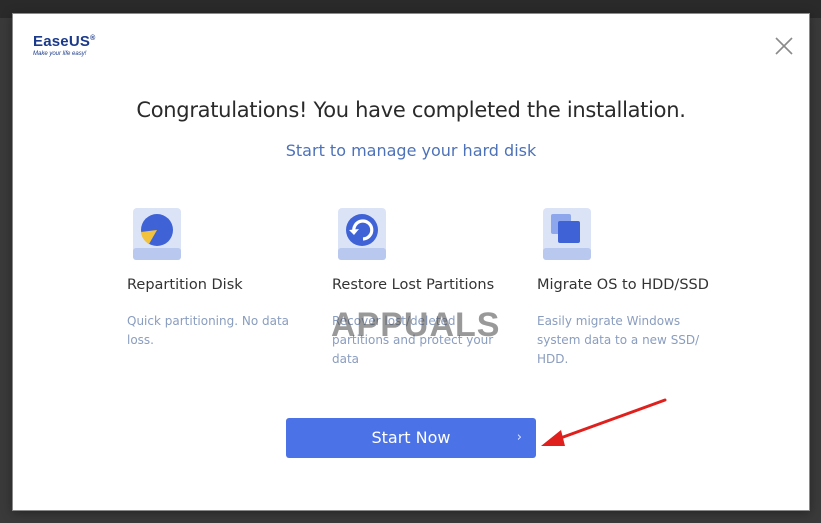 The image size is (821, 523). I want to click on start-now-label: Start Now, so click(411, 437).